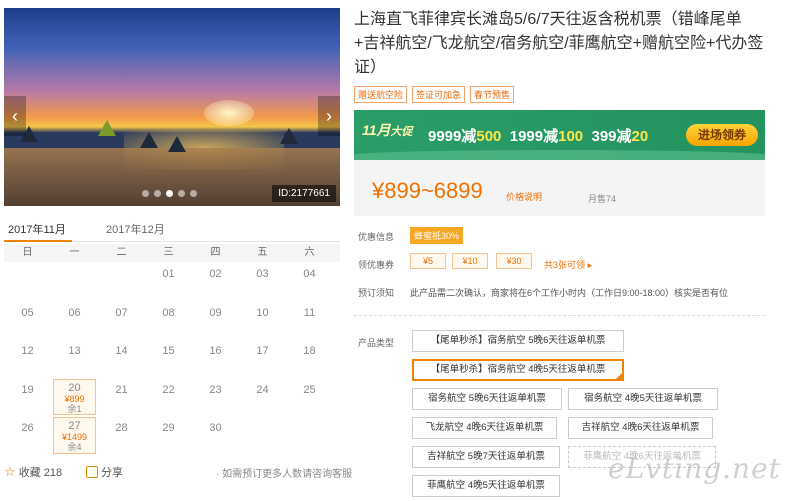 This screenshot has height=501, width=800. Describe the element at coordinates (74, 281) in the screenshot. I see `calendar-day` at that location.